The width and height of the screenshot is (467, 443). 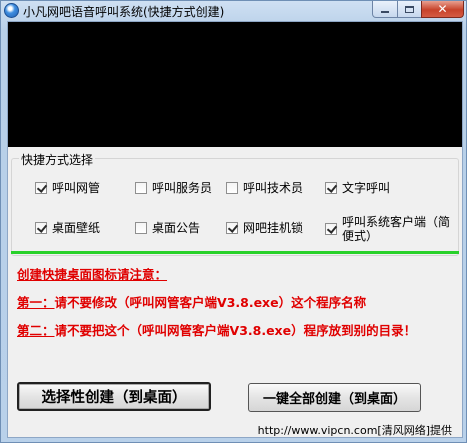 I want to click on window-title: 小凡网吧语音呼叫系统(快捷方式创建), so click(x=124, y=12).